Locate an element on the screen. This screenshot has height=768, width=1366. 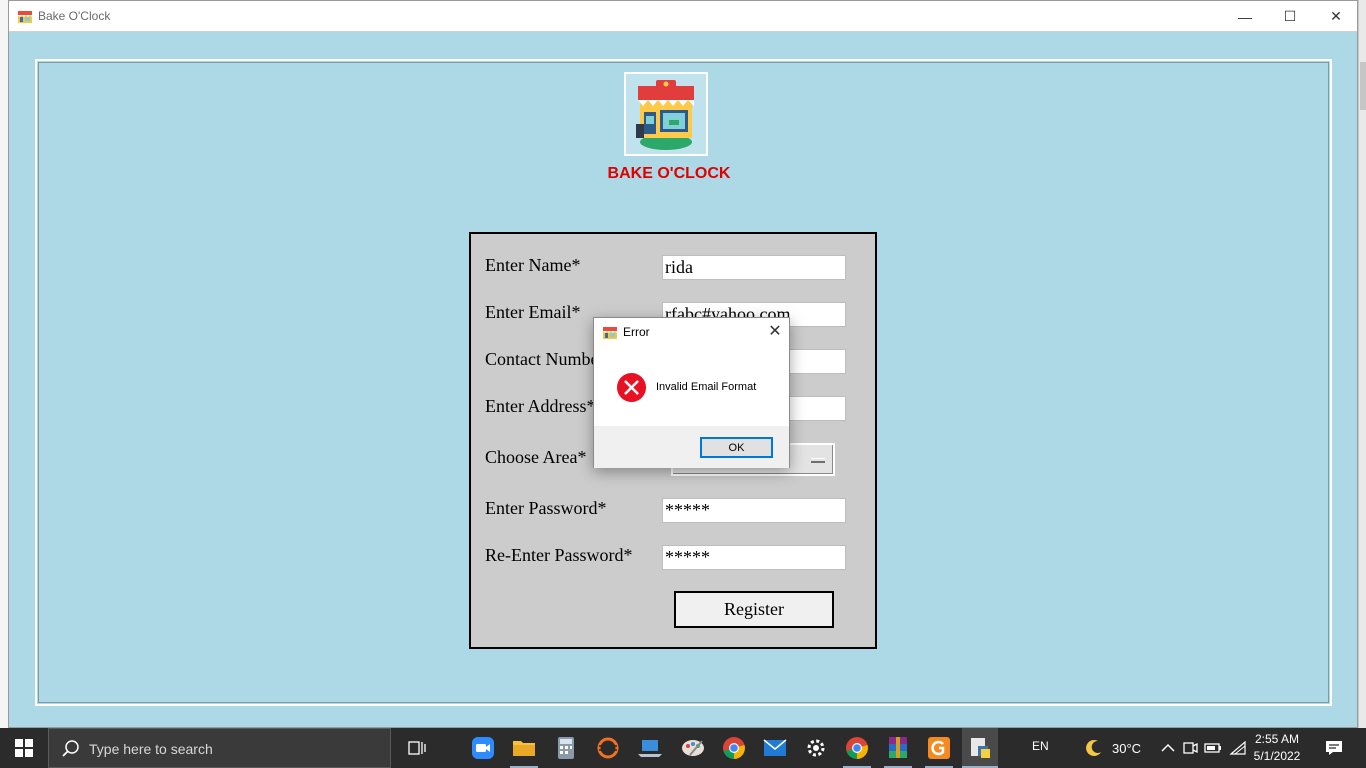
temperature-text: 30°C is located at coordinates (1126, 748).